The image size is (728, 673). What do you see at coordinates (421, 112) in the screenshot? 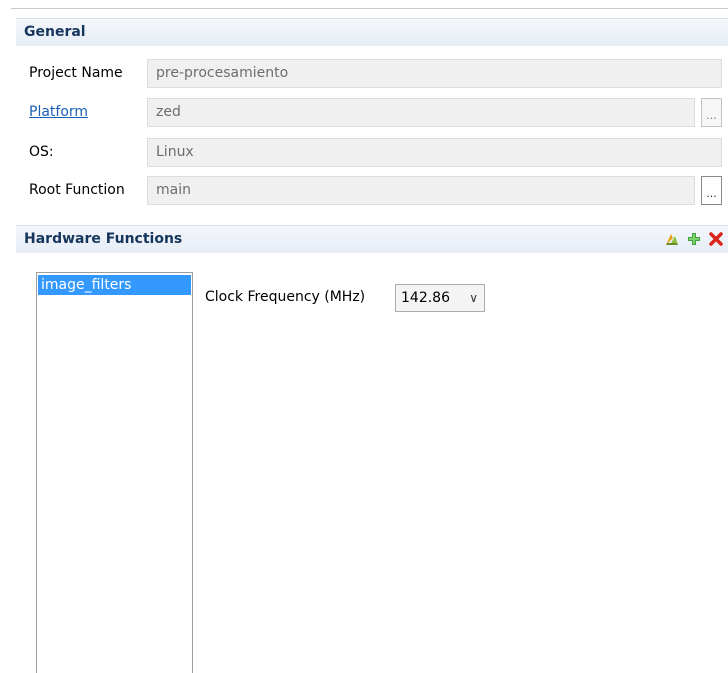
I see `platform-field: zed` at bounding box center [421, 112].